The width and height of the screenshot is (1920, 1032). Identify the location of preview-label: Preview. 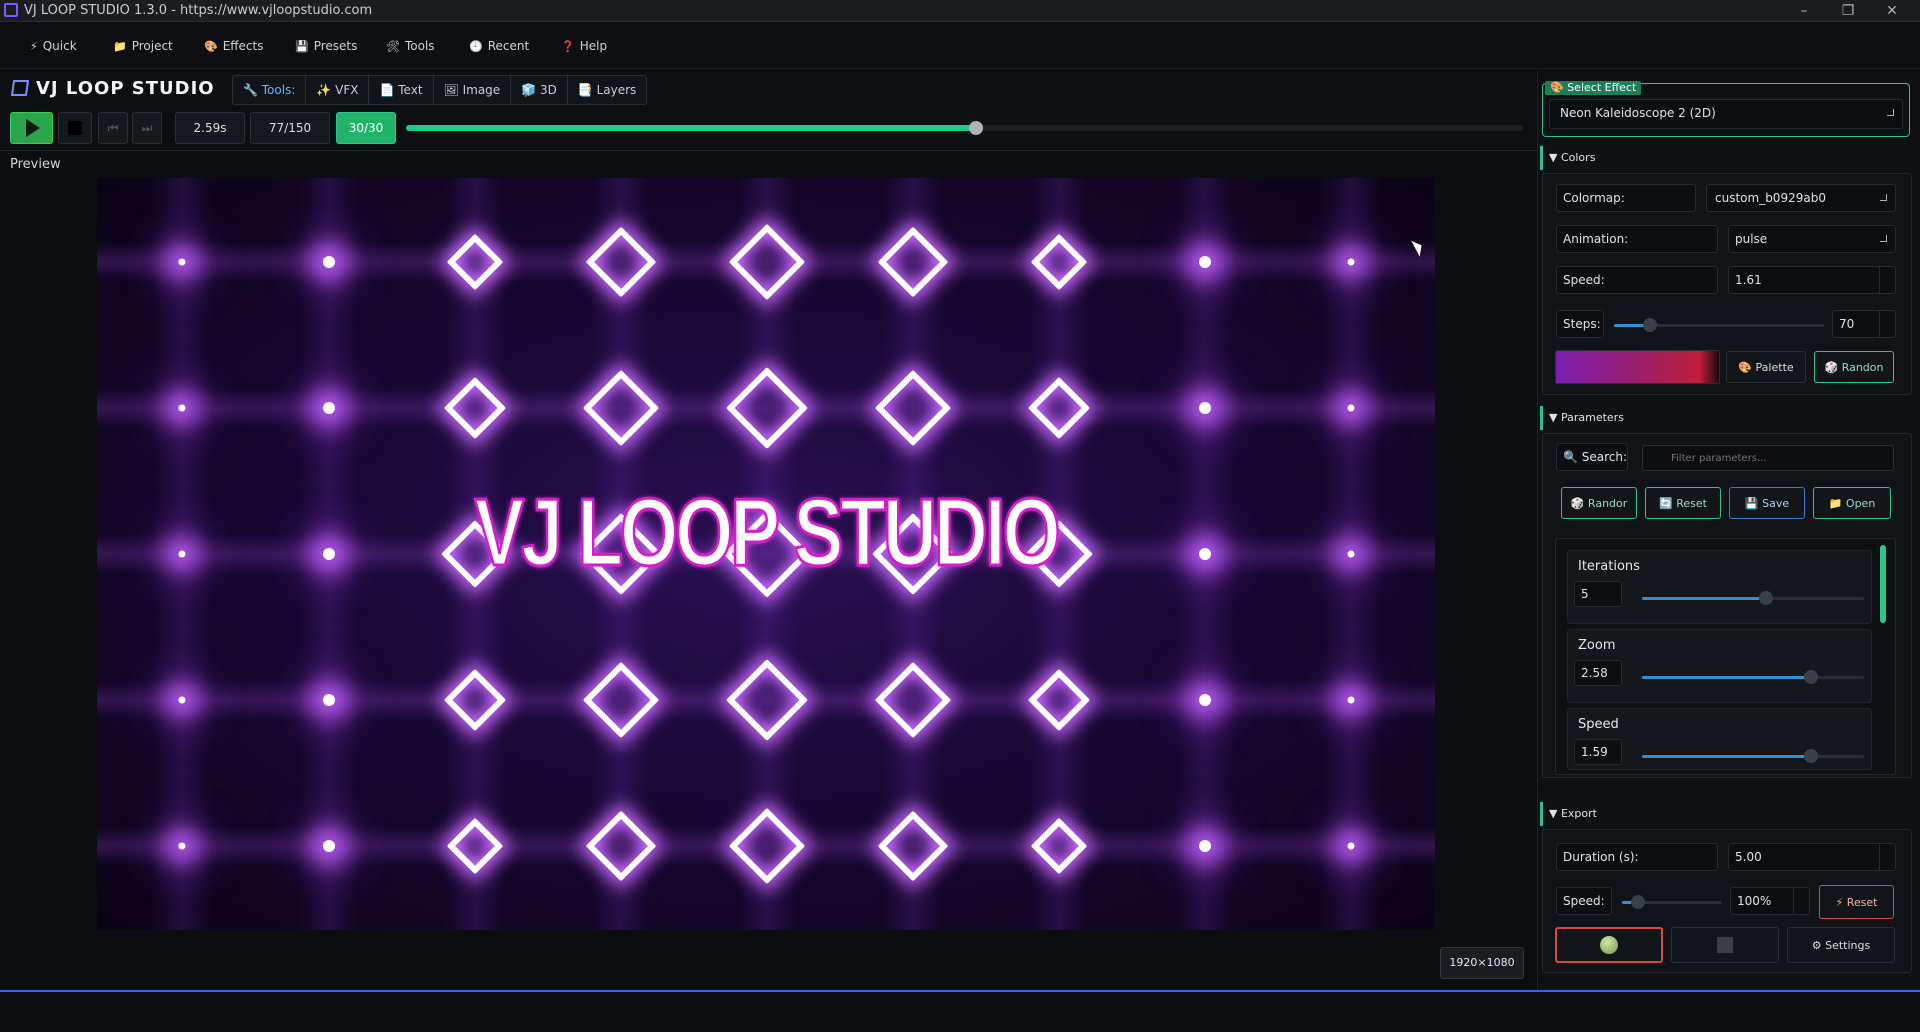
(35, 164).